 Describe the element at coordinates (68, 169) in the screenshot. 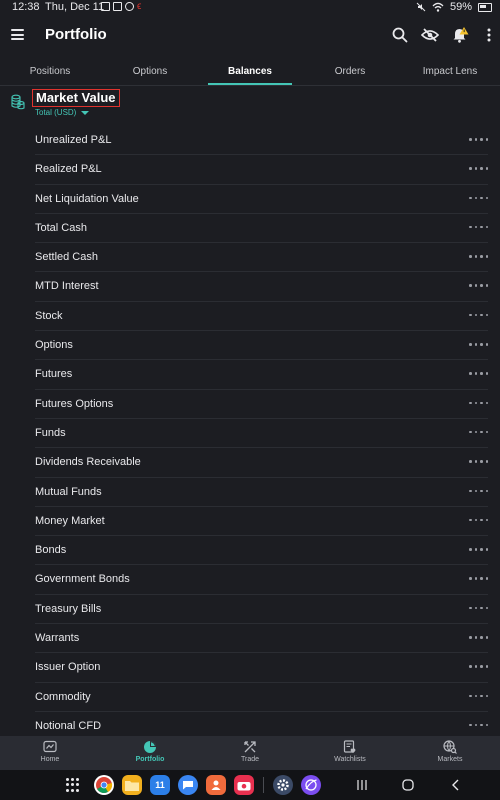

I see `balance-row-label: Realized P&L` at that location.